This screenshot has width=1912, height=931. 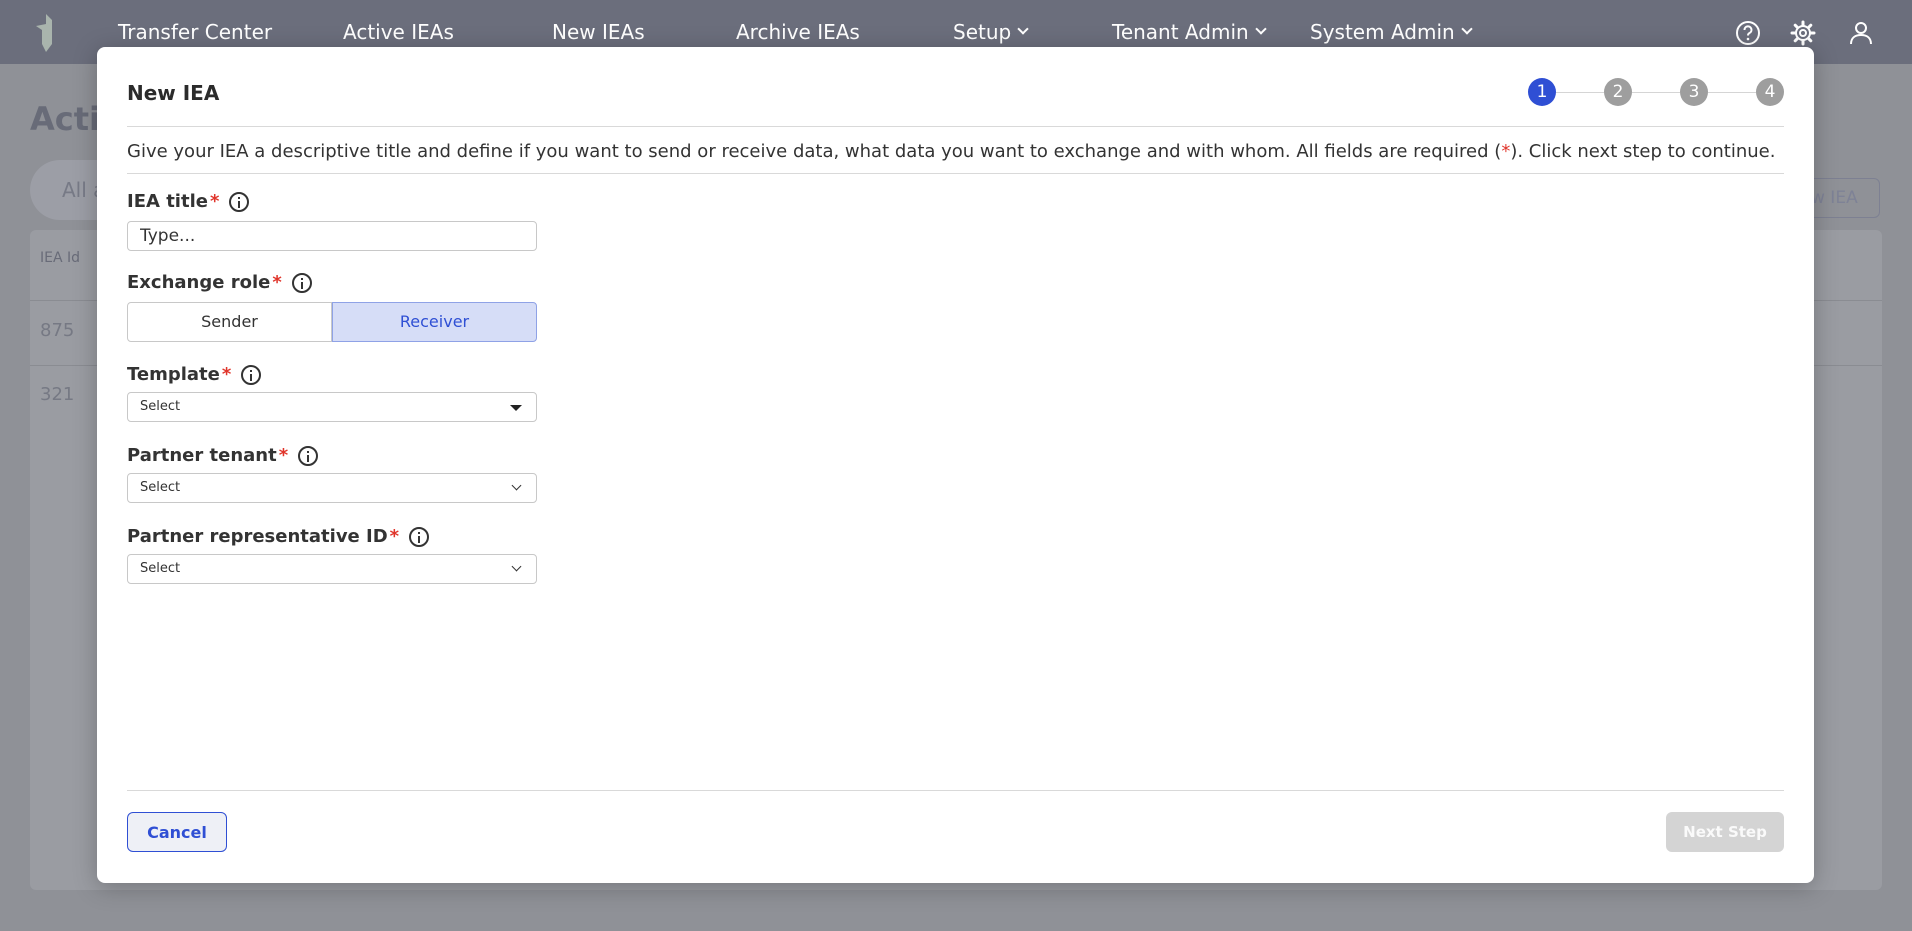 I want to click on partner-tenant-select: Select, so click(x=332, y=488).